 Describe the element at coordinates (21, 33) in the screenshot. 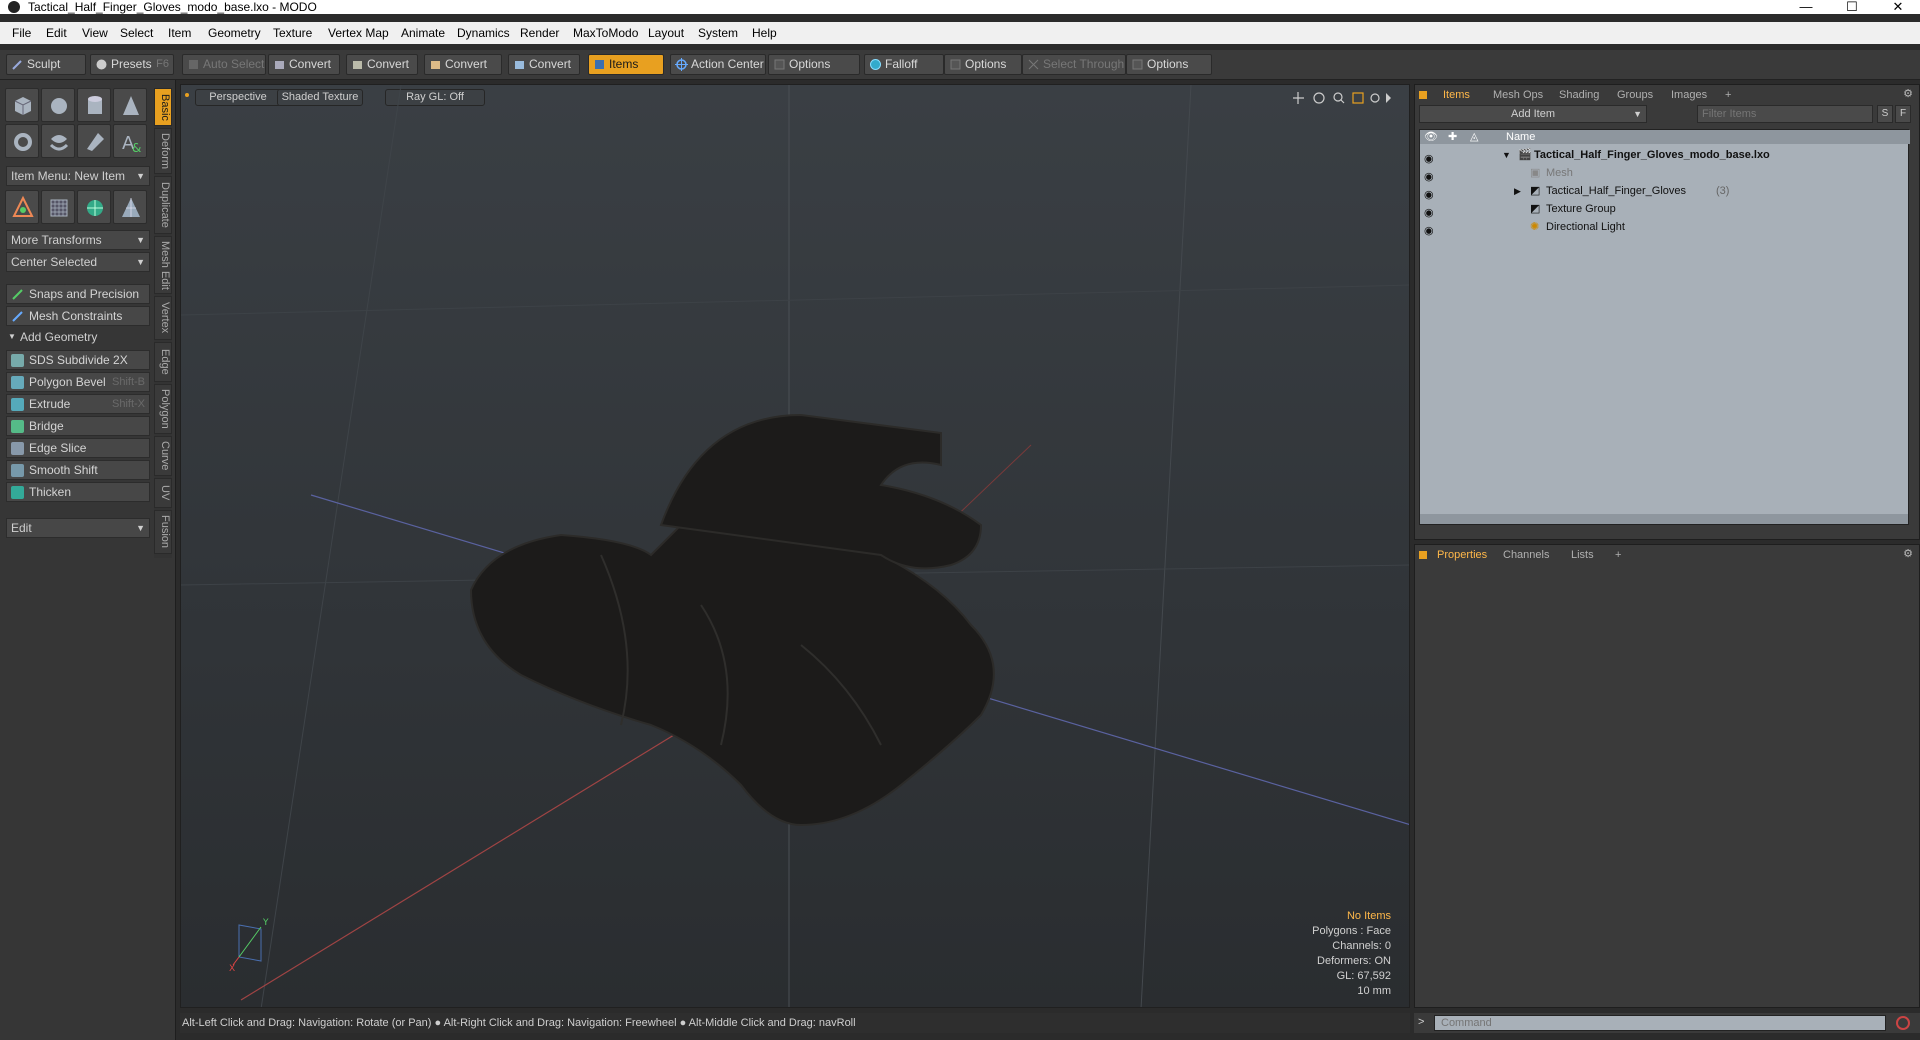

I see `menu-file: File` at that location.